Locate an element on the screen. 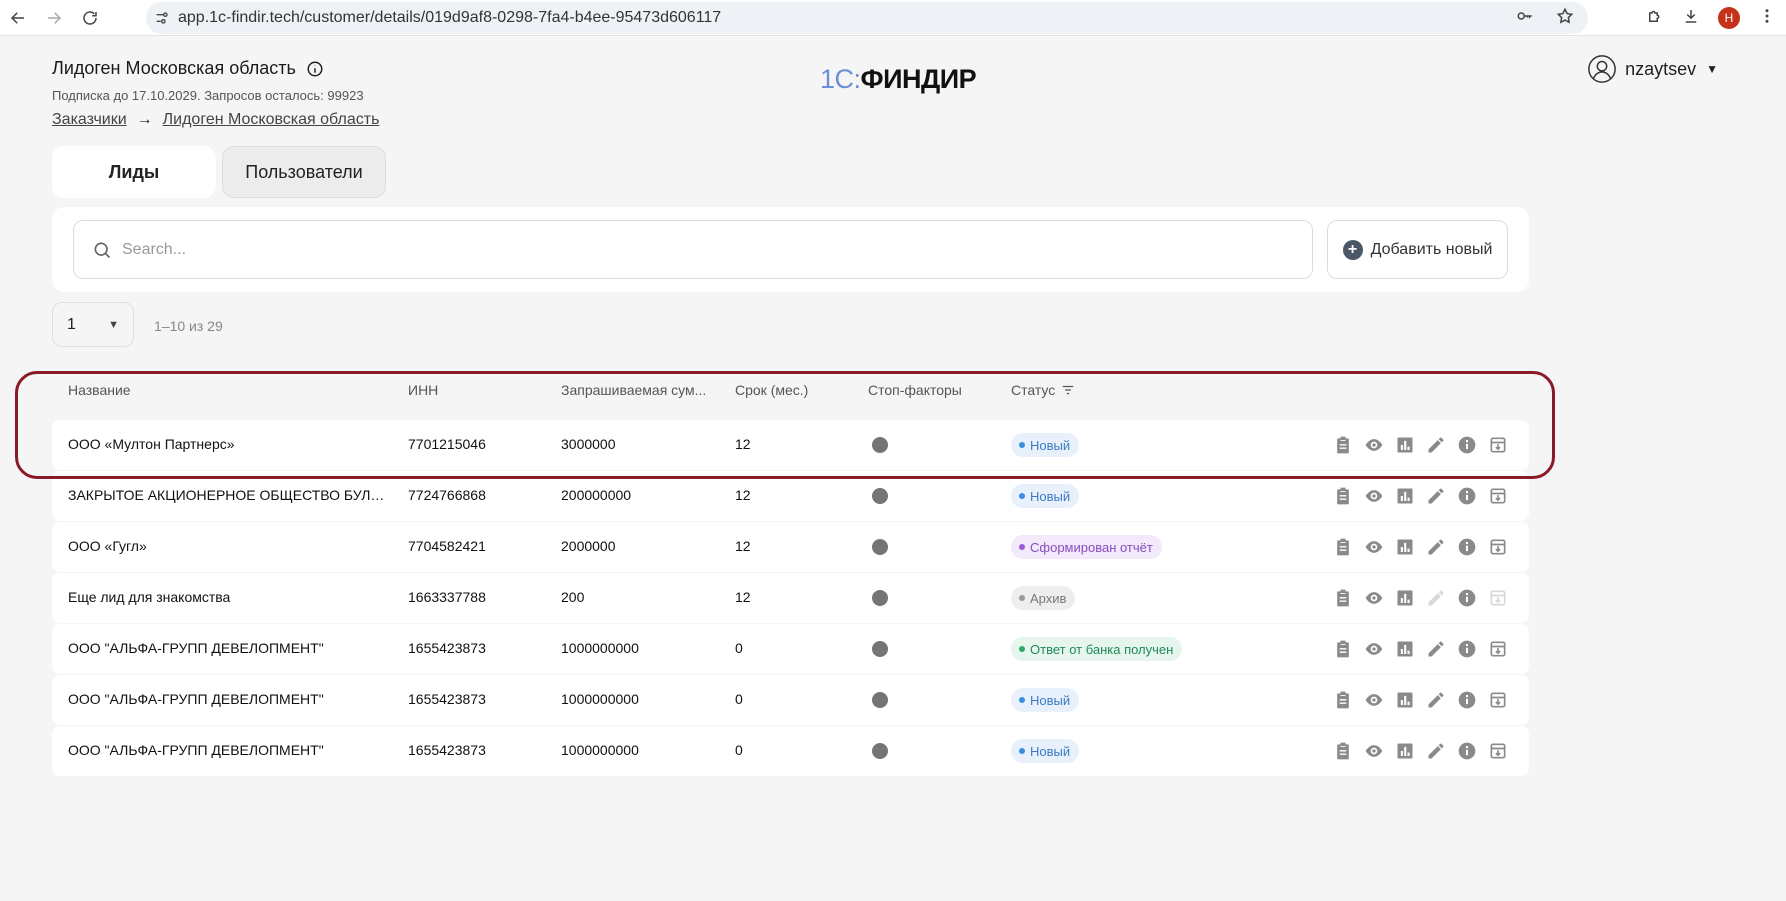 The width and height of the screenshot is (1786, 901). browser-menu-icon is located at coordinates (1767, 18).